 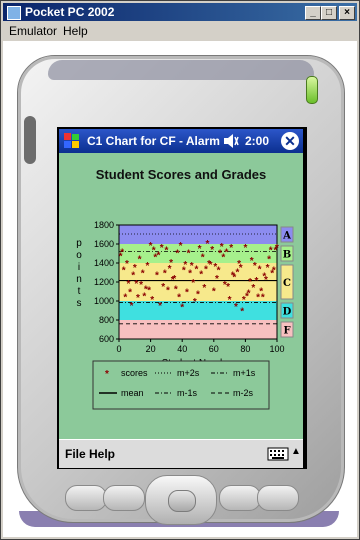 What do you see at coordinates (198, 310) in the screenshot?
I see `grade-band-D` at bounding box center [198, 310].